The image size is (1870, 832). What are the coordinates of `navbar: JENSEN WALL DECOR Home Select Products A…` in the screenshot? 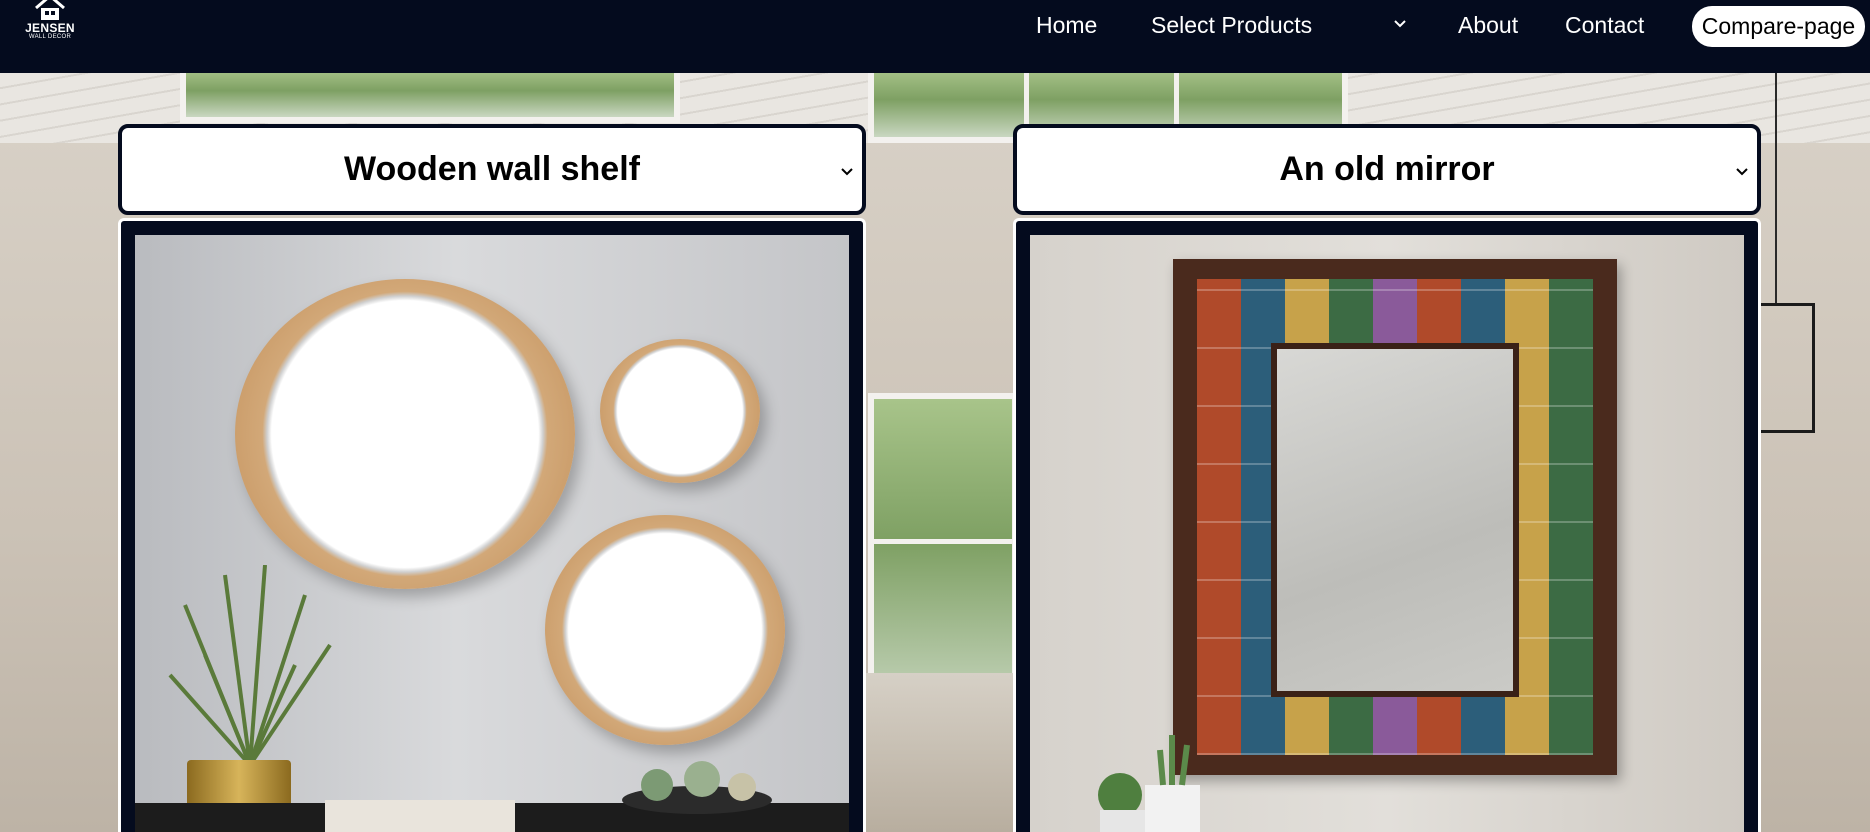 It's located at (935, 36).